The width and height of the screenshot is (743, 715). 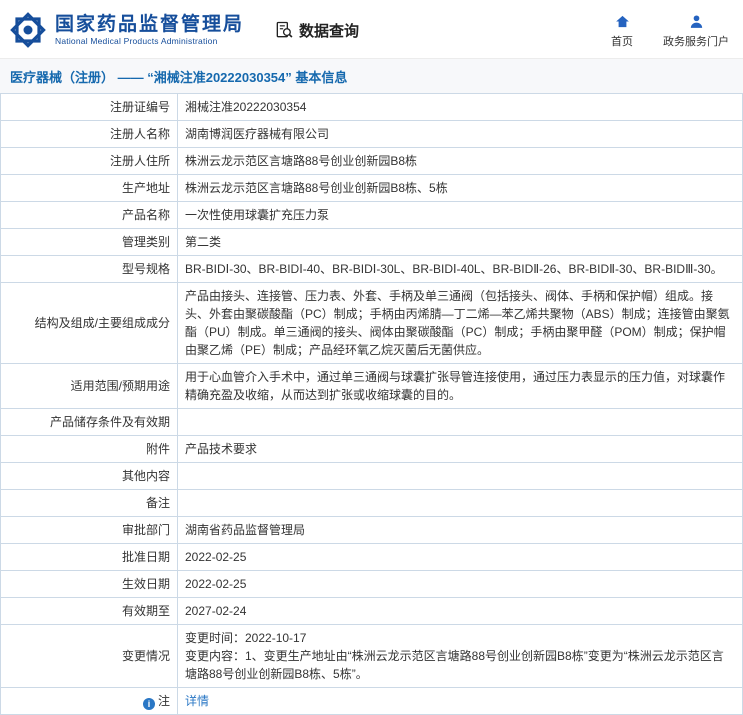 What do you see at coordinates (28, 30) in the screenshot?
I see `nmpa-emblem-icon` at bounding box center [28, 30].